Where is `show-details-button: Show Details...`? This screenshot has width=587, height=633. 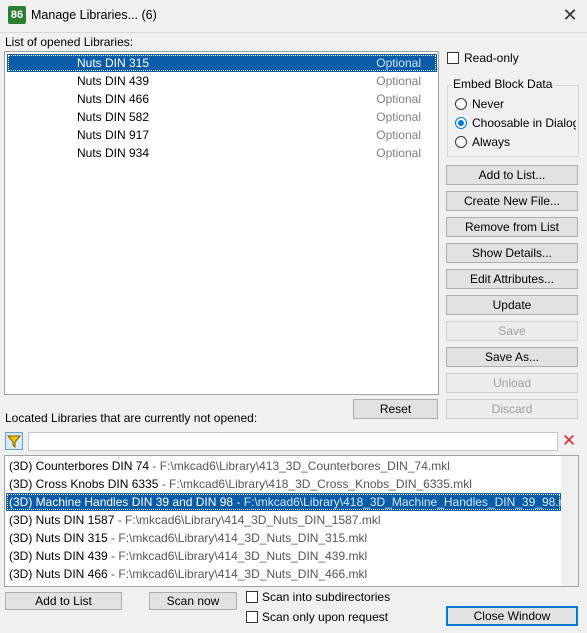 show-details-button: Show Details... is located at coordinates (512, 253).